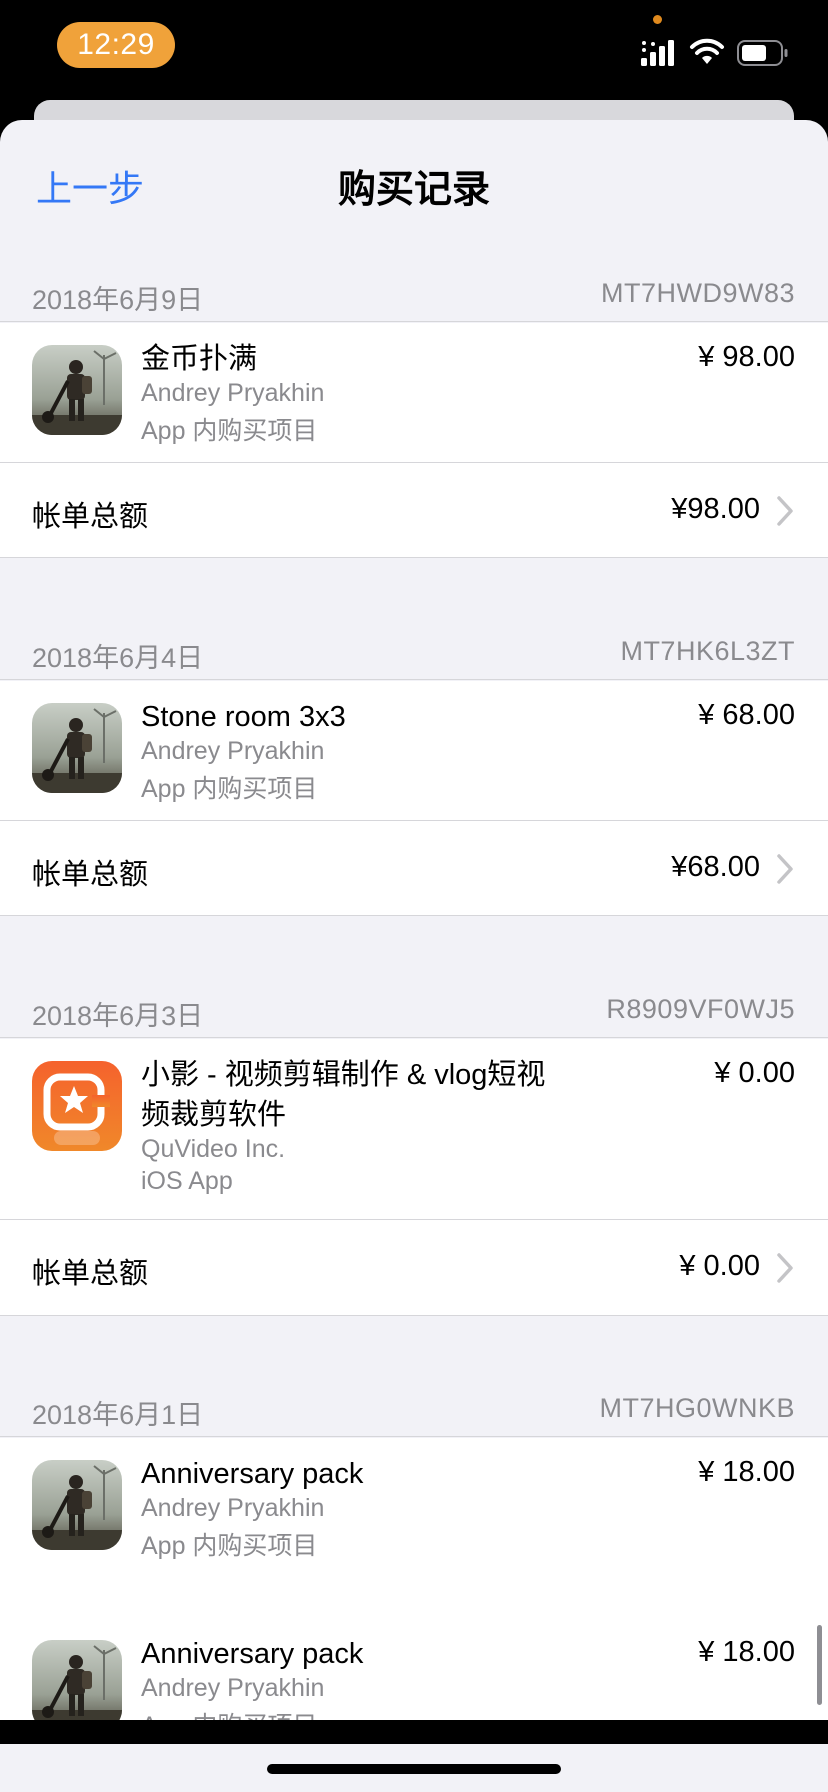 Image resolution: width=828 pixels, height=1792 pixels. I want to click on order-date: 2018年6月1日, so click(118, 1415).